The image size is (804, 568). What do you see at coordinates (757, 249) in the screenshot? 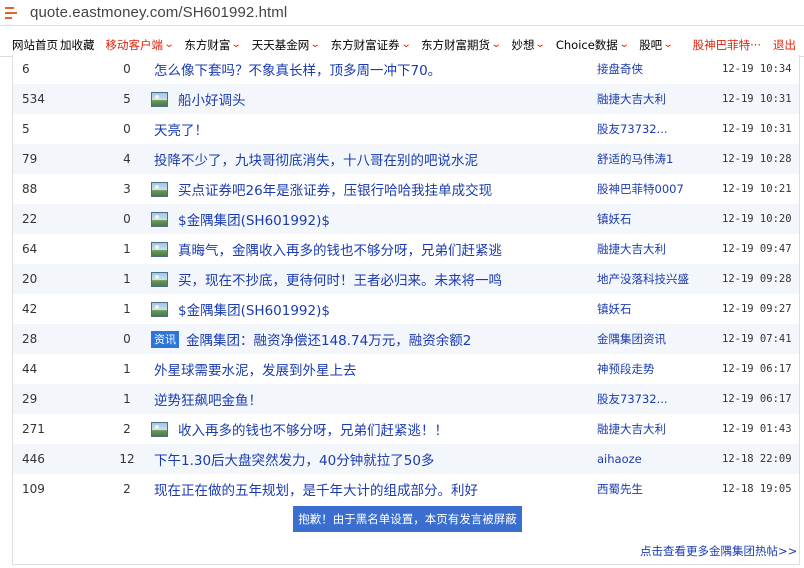
I see `post-time: 12-19 09:47` at bounding box center [757, 249].